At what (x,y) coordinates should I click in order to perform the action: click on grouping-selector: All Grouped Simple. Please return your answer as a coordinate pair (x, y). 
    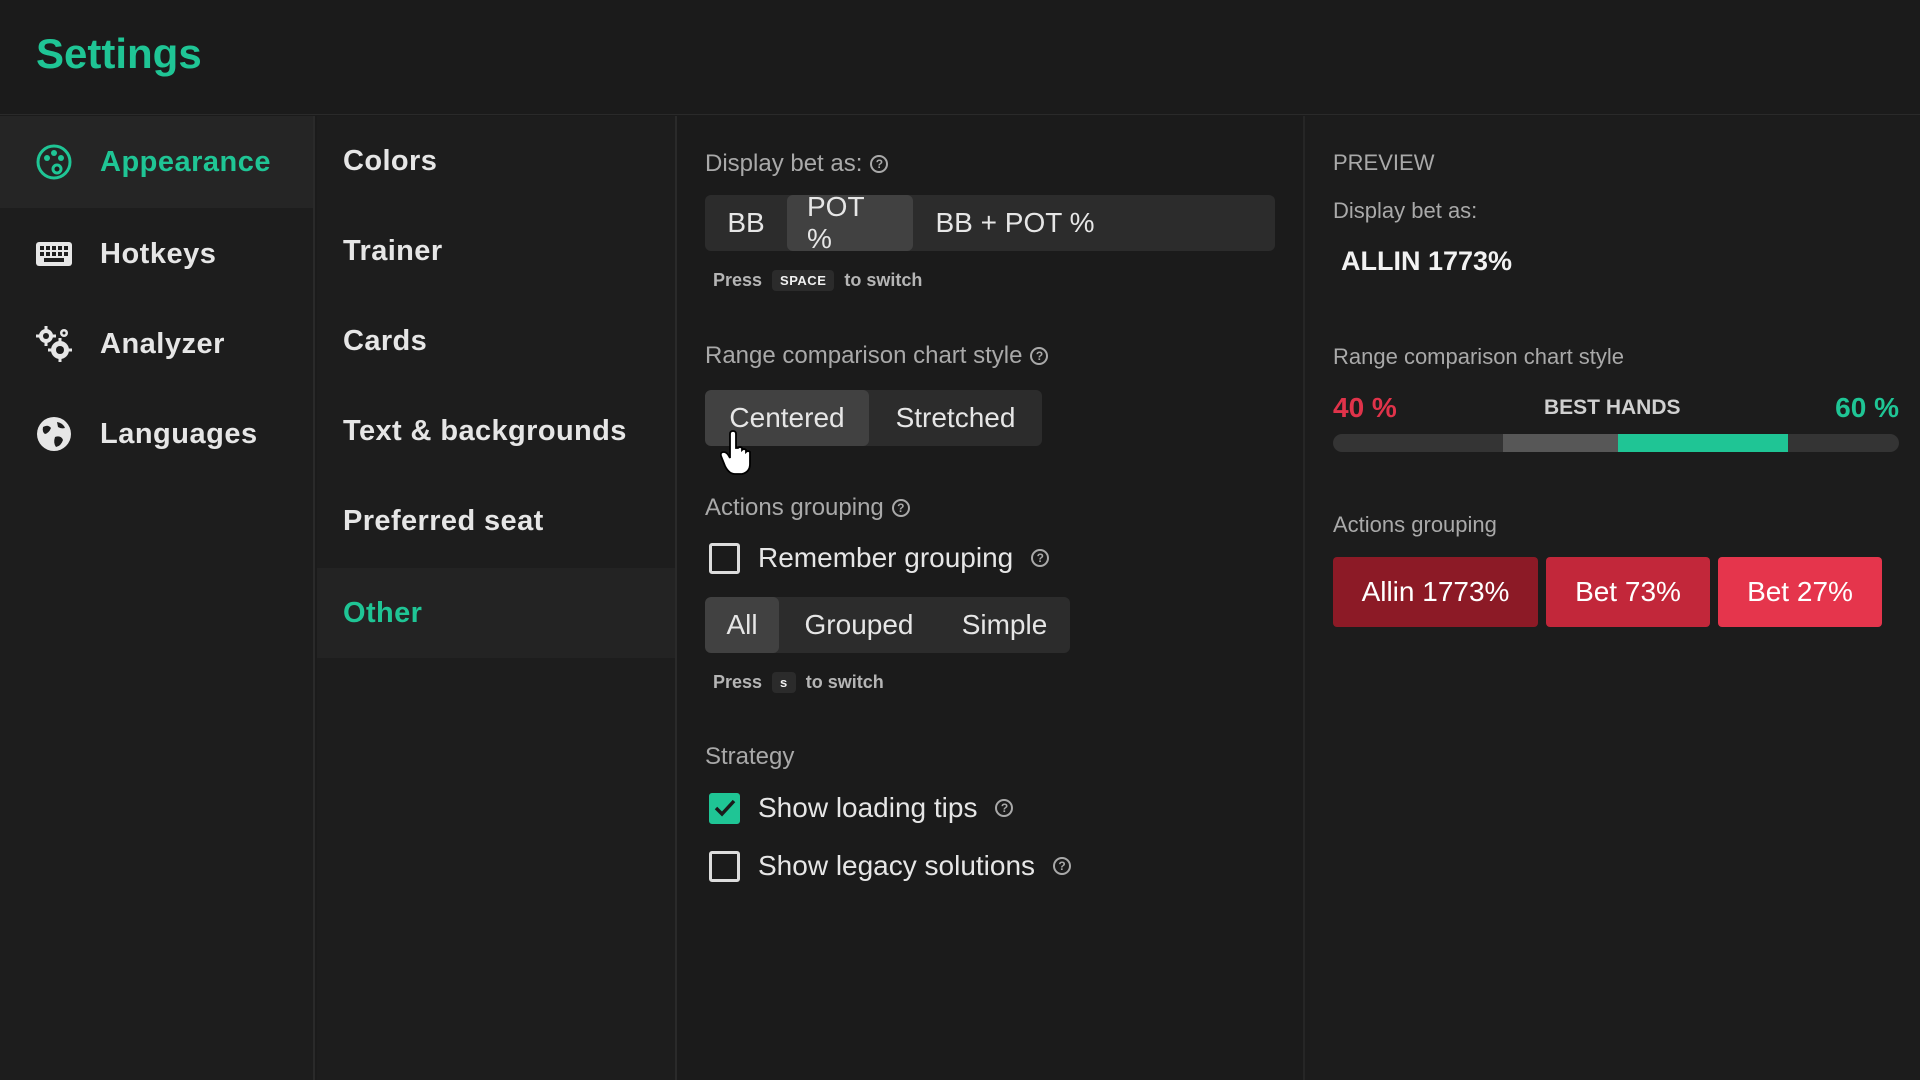
    Looking at the image, I should click on (887, 625).